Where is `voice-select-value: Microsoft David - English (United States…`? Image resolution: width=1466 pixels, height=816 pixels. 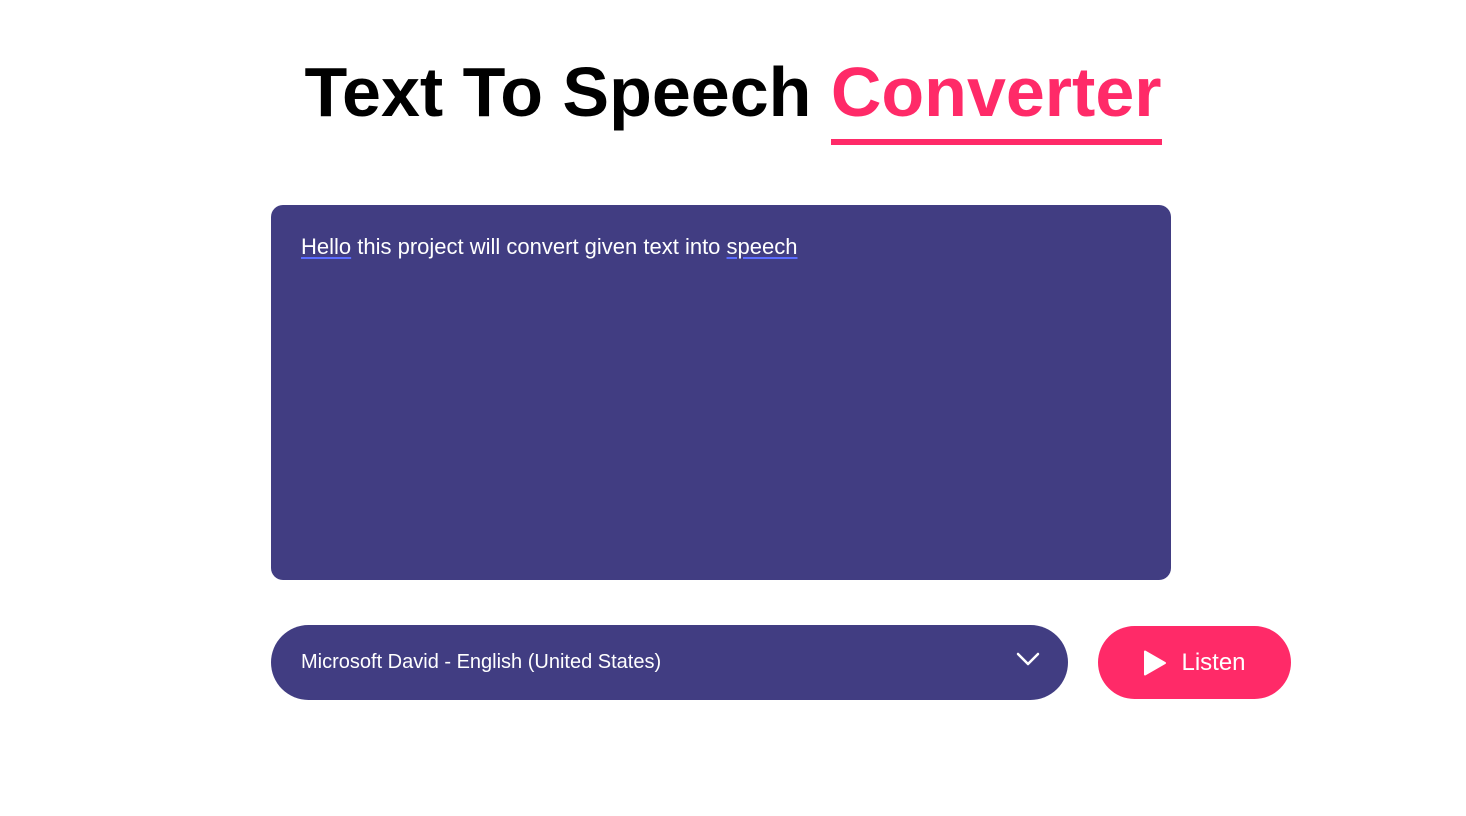 voice-select-value: Microsoft David - English (United States… is located at coordinates (481, 662).